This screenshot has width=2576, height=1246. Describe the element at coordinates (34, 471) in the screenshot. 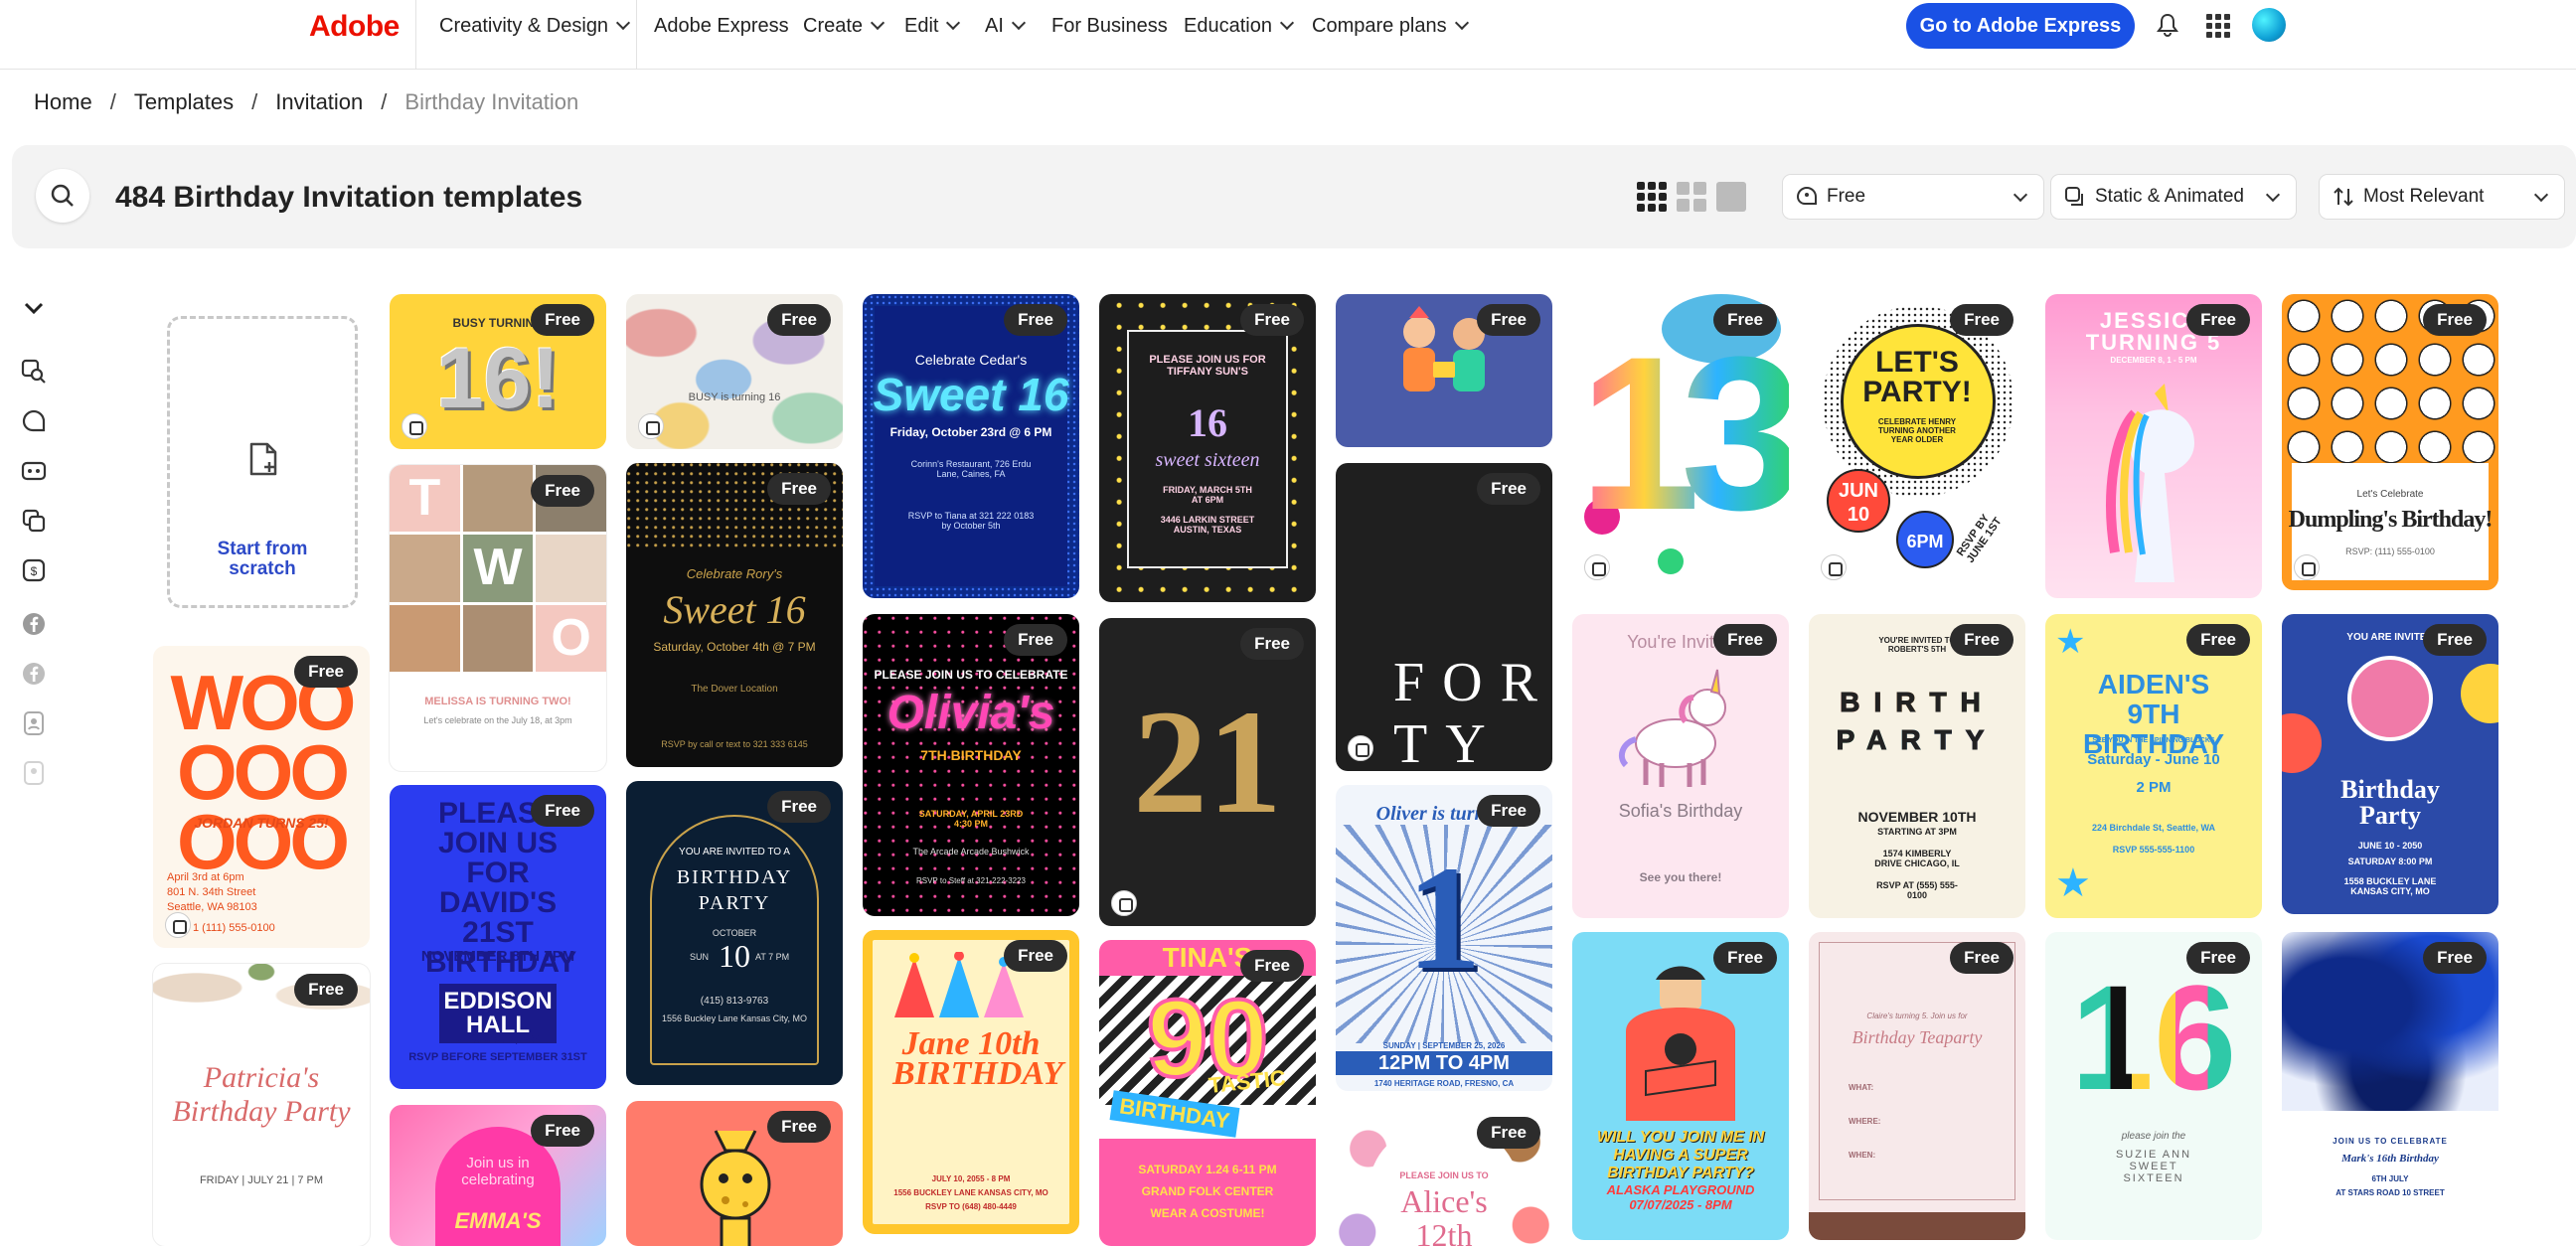

I see `media-type-icon` at that location.